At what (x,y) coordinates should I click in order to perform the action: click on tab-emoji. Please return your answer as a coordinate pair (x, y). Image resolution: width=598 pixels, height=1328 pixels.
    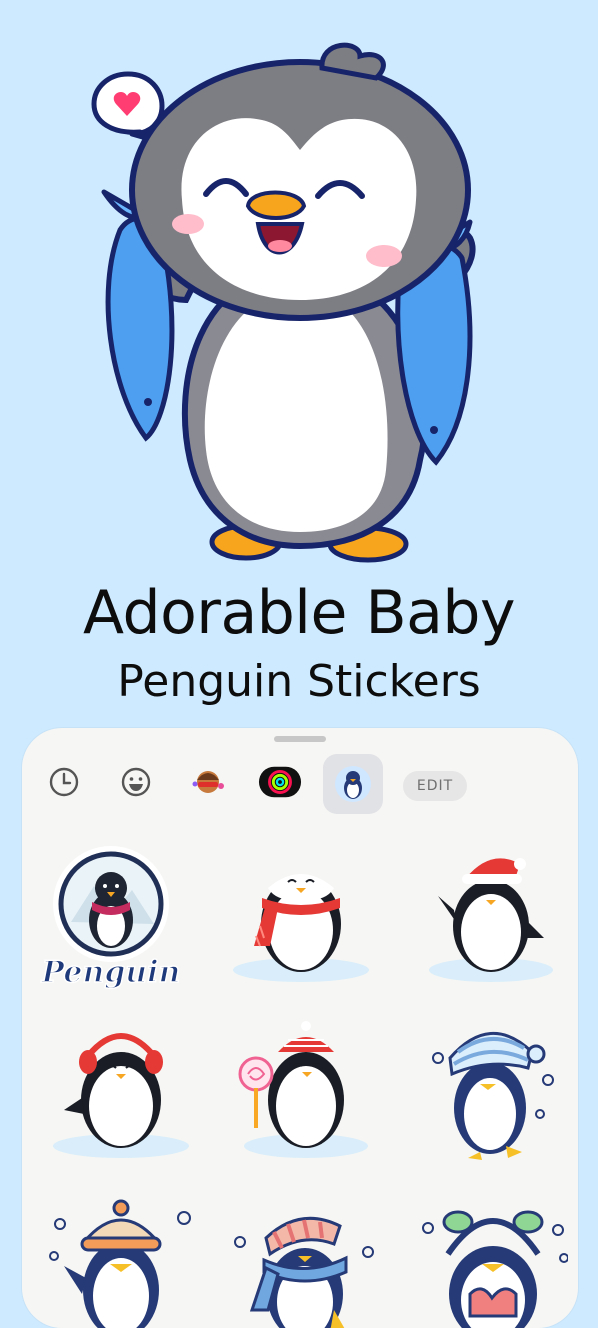
    Looking at the image, I should click on (136, 782).